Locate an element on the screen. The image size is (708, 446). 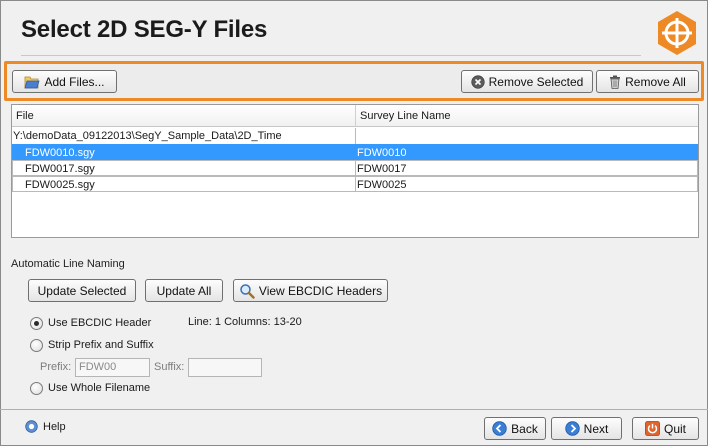
update-all-button: Update All is located at coordinates (184, 290).